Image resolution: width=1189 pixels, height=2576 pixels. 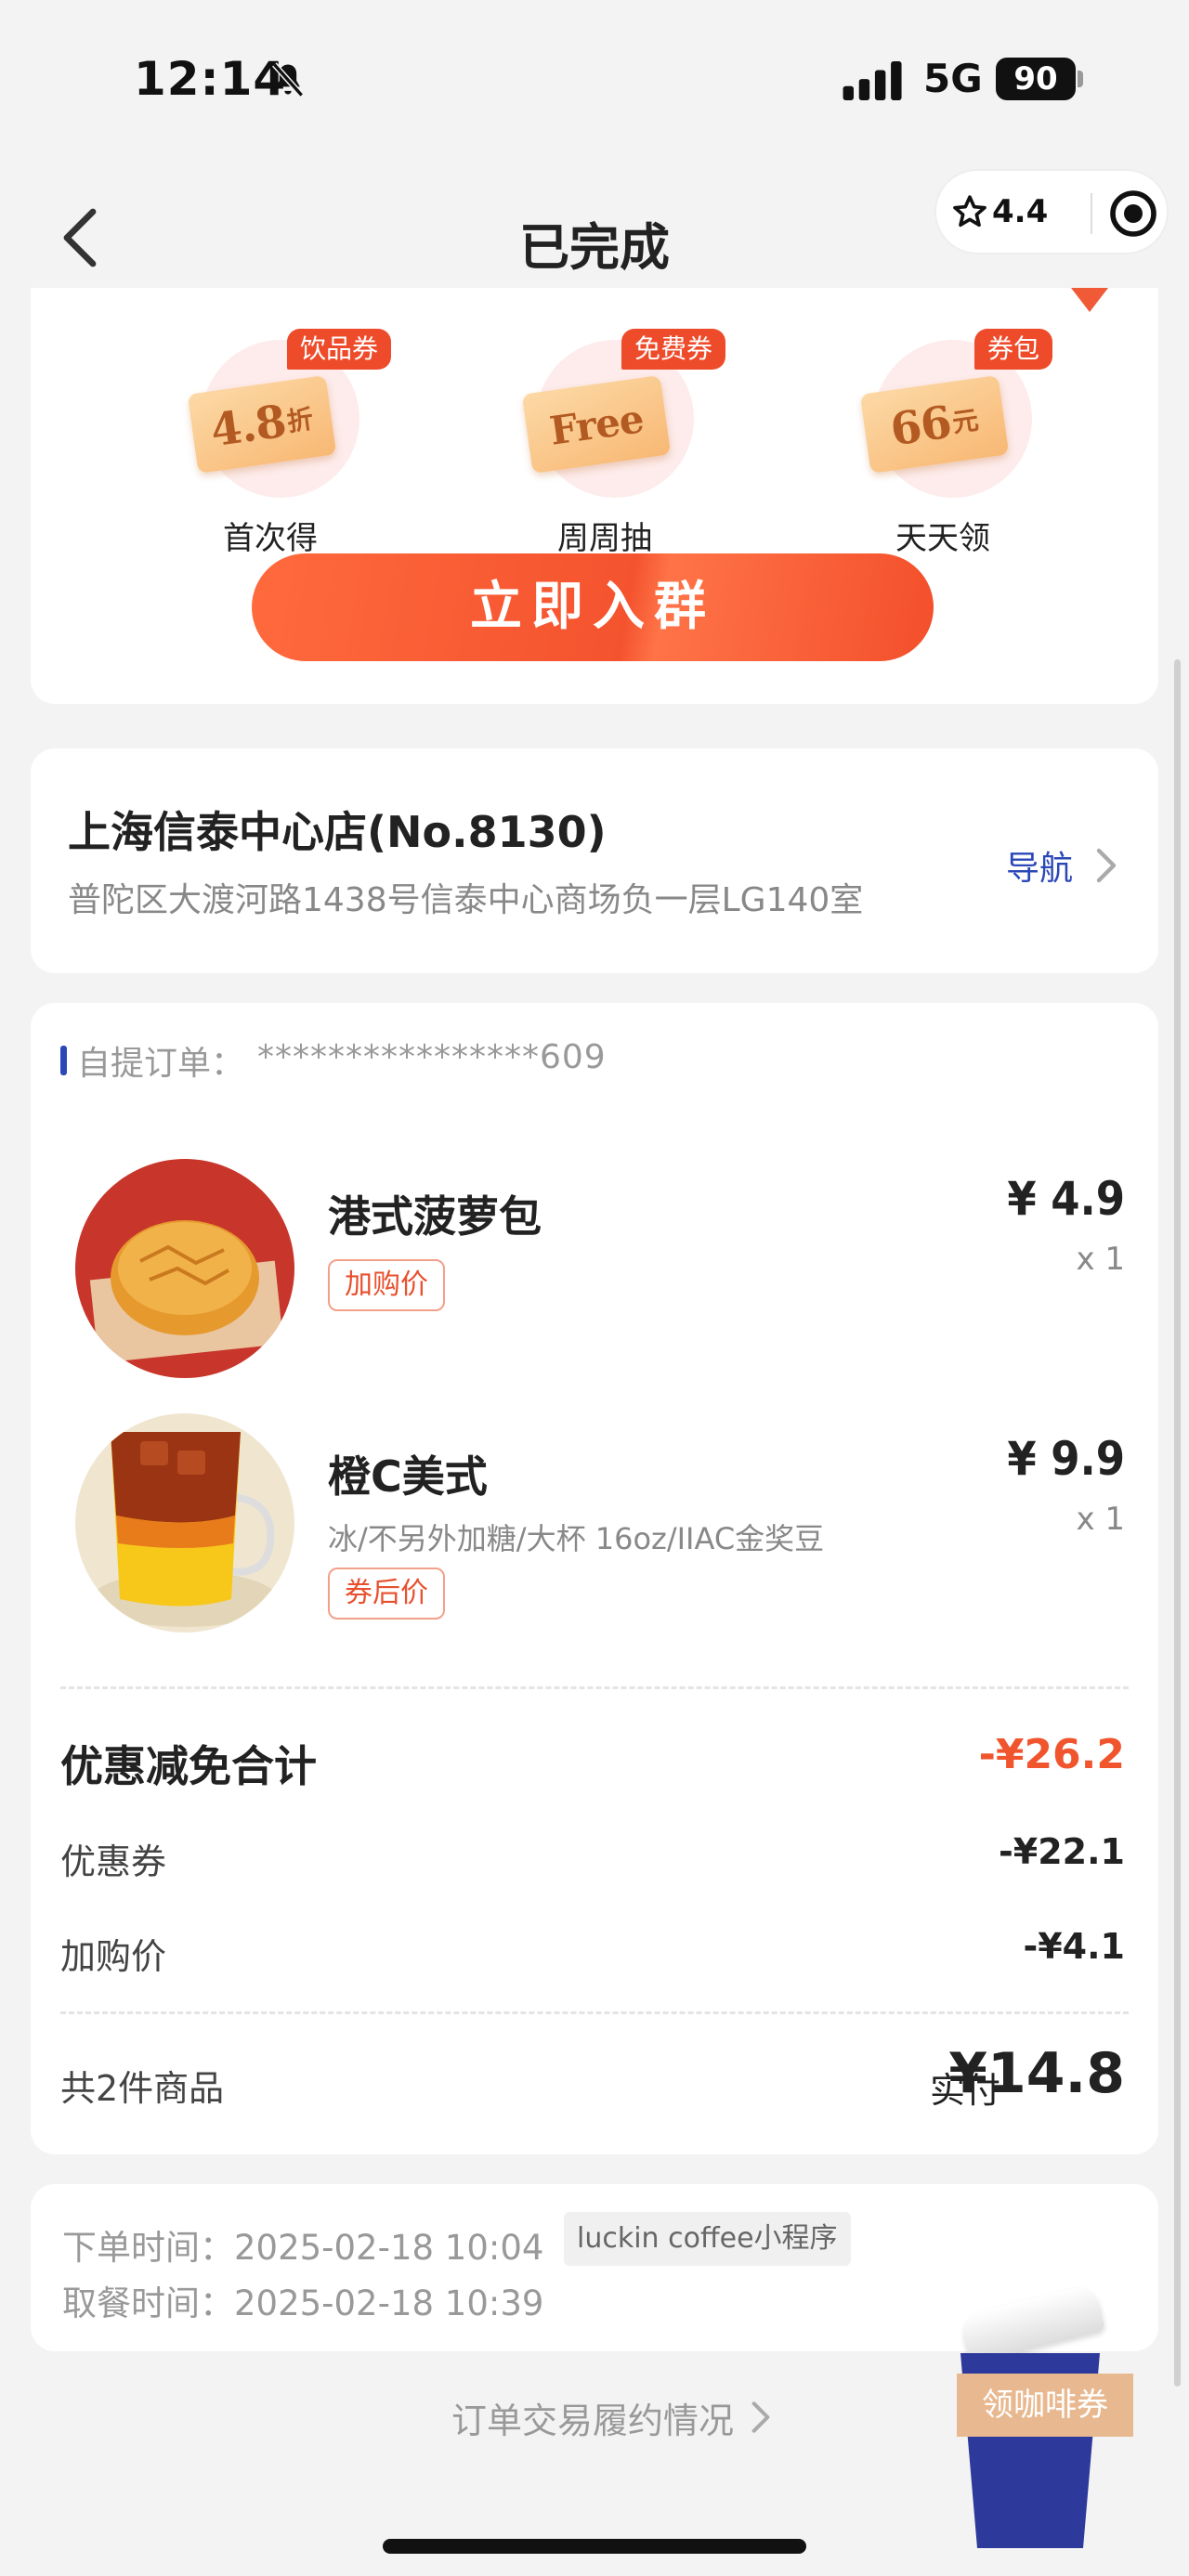 I want to click on pineapple-bun-image, so click(x=184, y=1268).